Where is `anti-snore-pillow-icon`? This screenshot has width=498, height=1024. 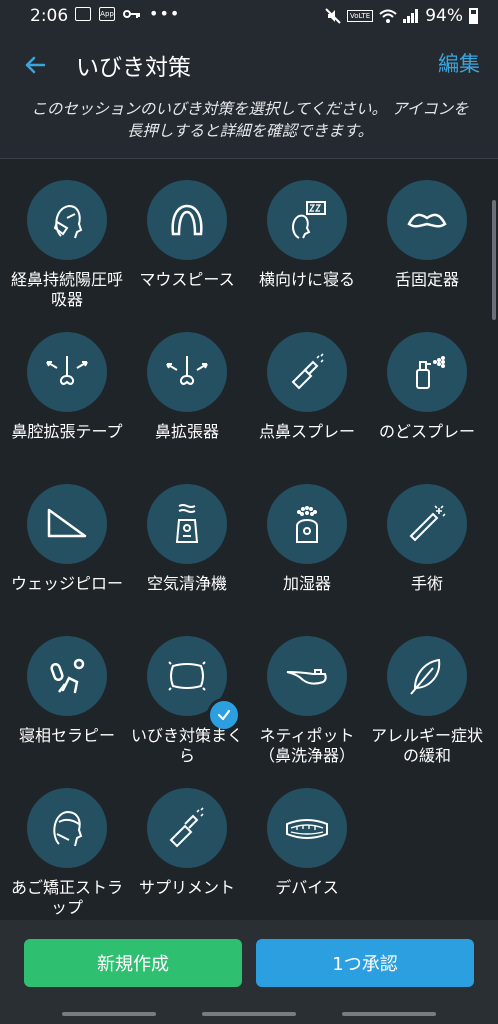 anti-snore-pillow-icon is located at coordinates (187, 676).